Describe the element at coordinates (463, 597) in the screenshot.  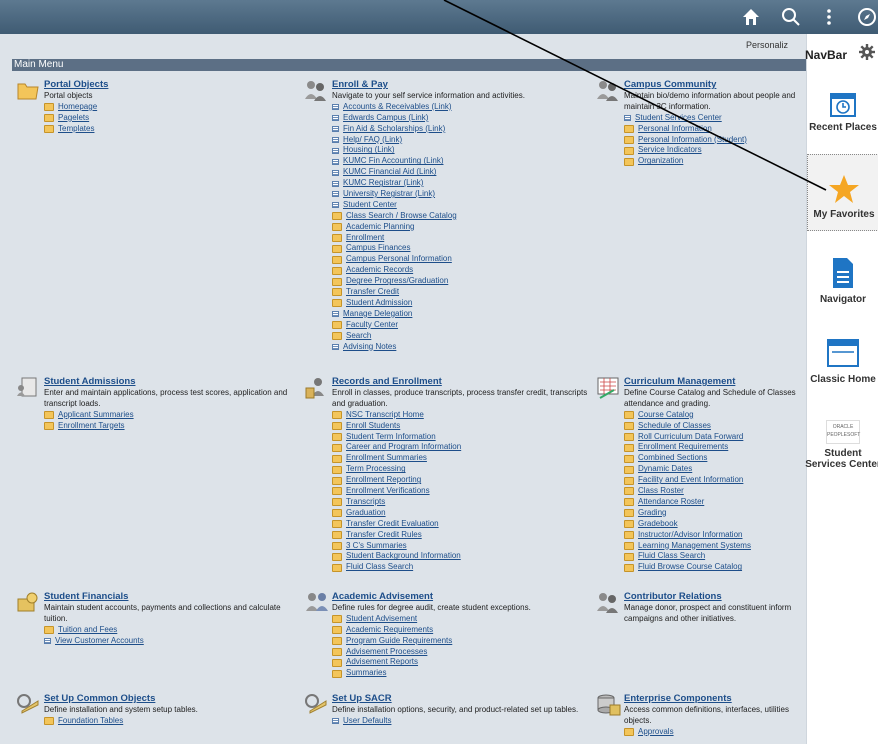
I see `section-title: Academic Advisement` at that location.